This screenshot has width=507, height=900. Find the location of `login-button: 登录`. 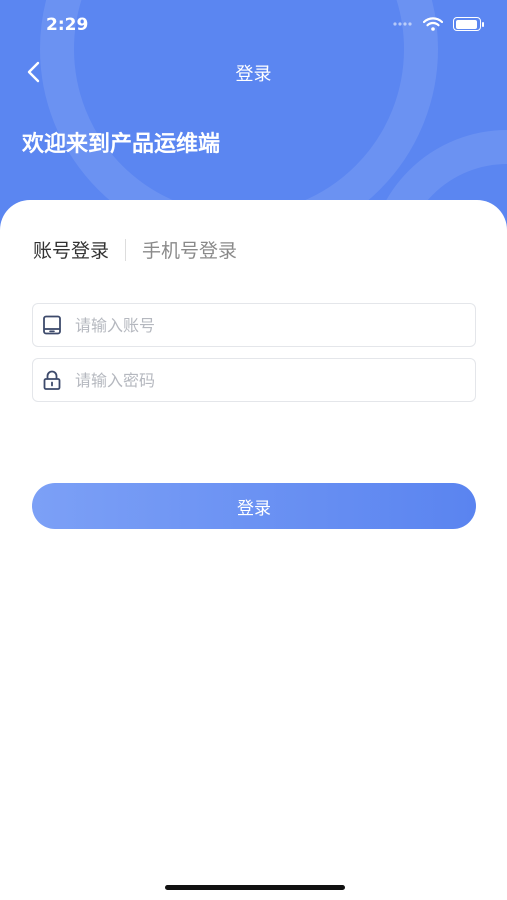

login-button: 登录 is located at coordinates (254, 506).